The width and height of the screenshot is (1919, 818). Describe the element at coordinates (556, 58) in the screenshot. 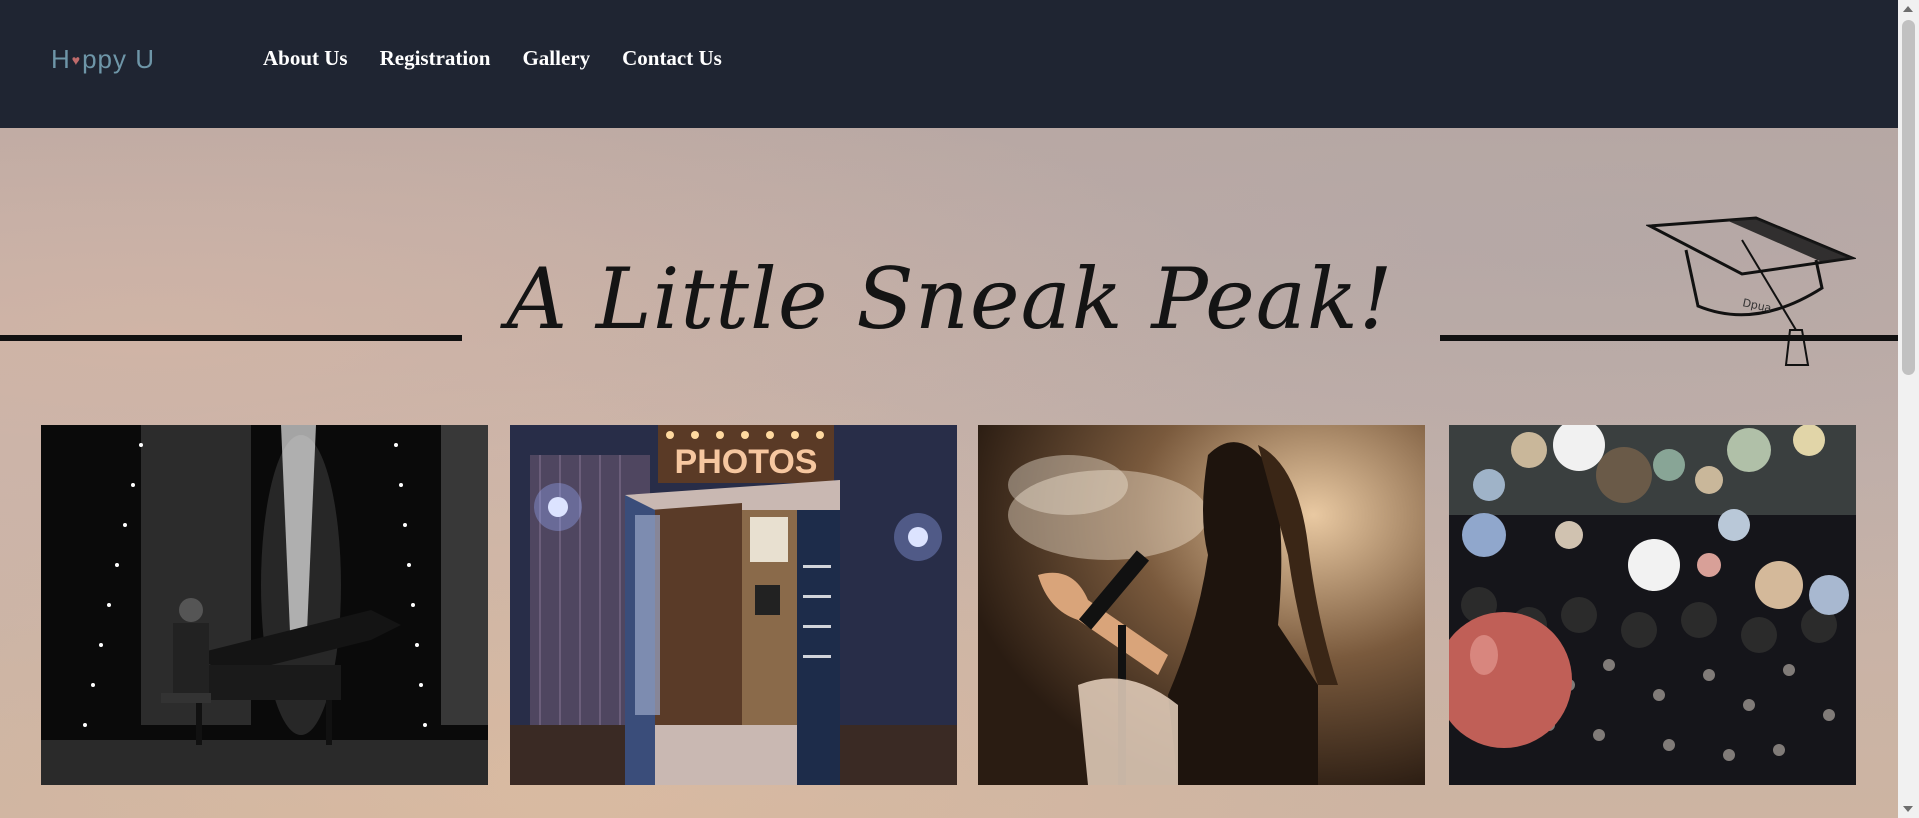

I see `nav-gallery: Gallery` at that location.